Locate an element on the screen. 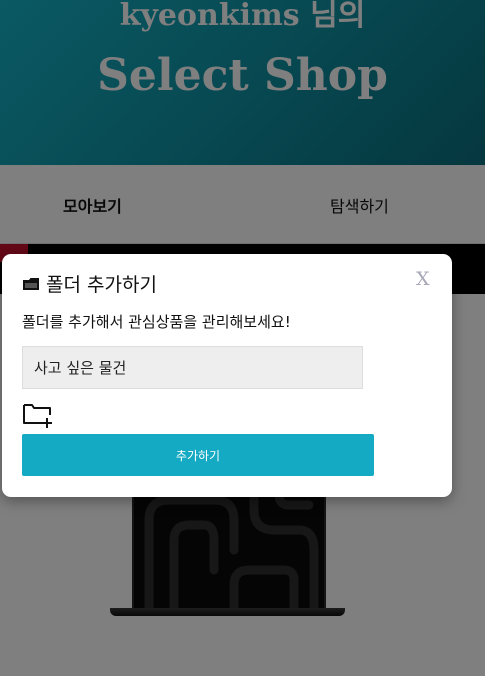 Image resolution: width=485 pixels, height=676 pixels. folder-plus-icon is located at coordinates (38, 415).